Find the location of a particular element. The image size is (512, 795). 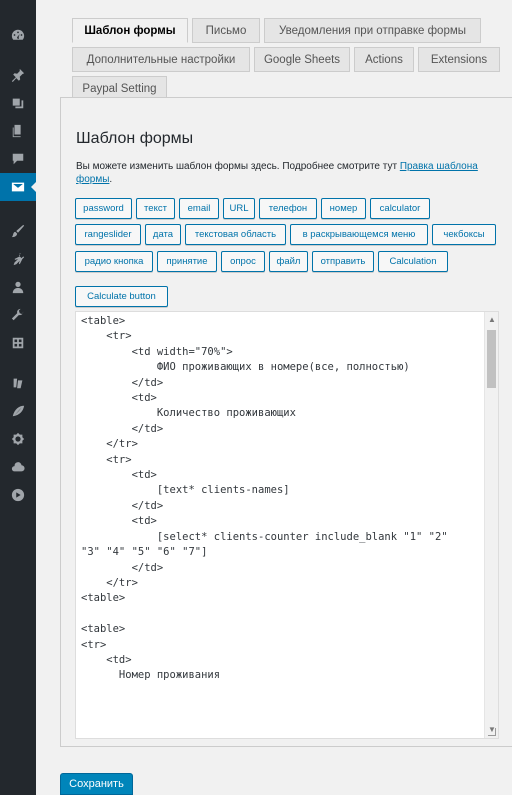

media-icon is located at coordinates (18, 103).